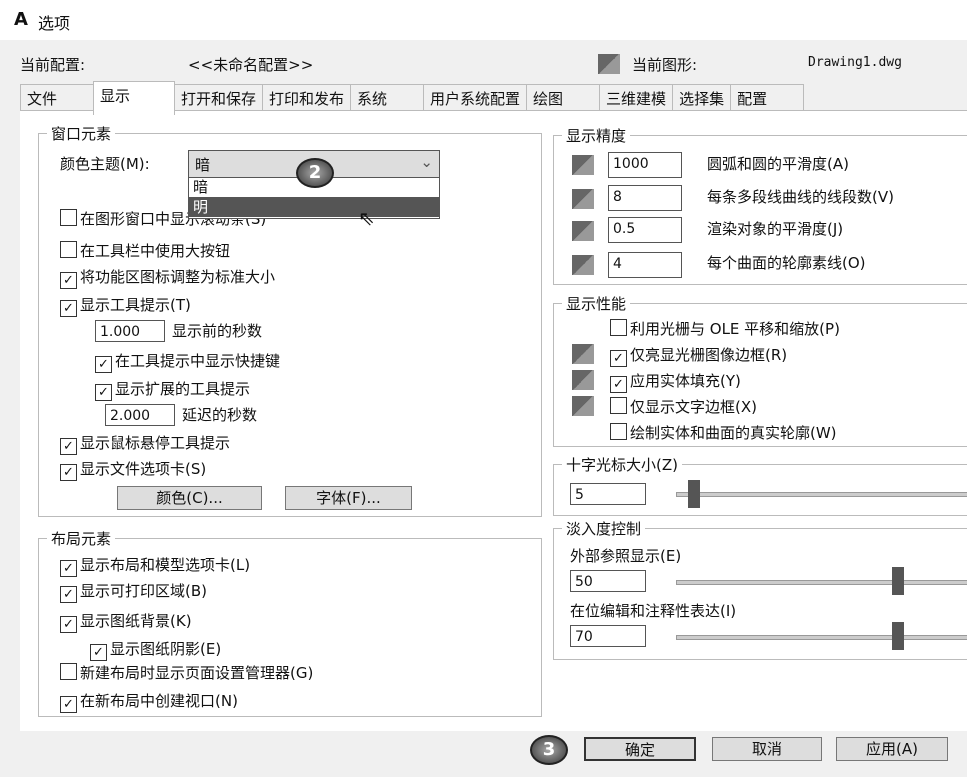 This screenshot has width=967, height=777. Describe the element at coordinates (549, 750) in the screenshot. I see `step-badge-3: 3` at that location.